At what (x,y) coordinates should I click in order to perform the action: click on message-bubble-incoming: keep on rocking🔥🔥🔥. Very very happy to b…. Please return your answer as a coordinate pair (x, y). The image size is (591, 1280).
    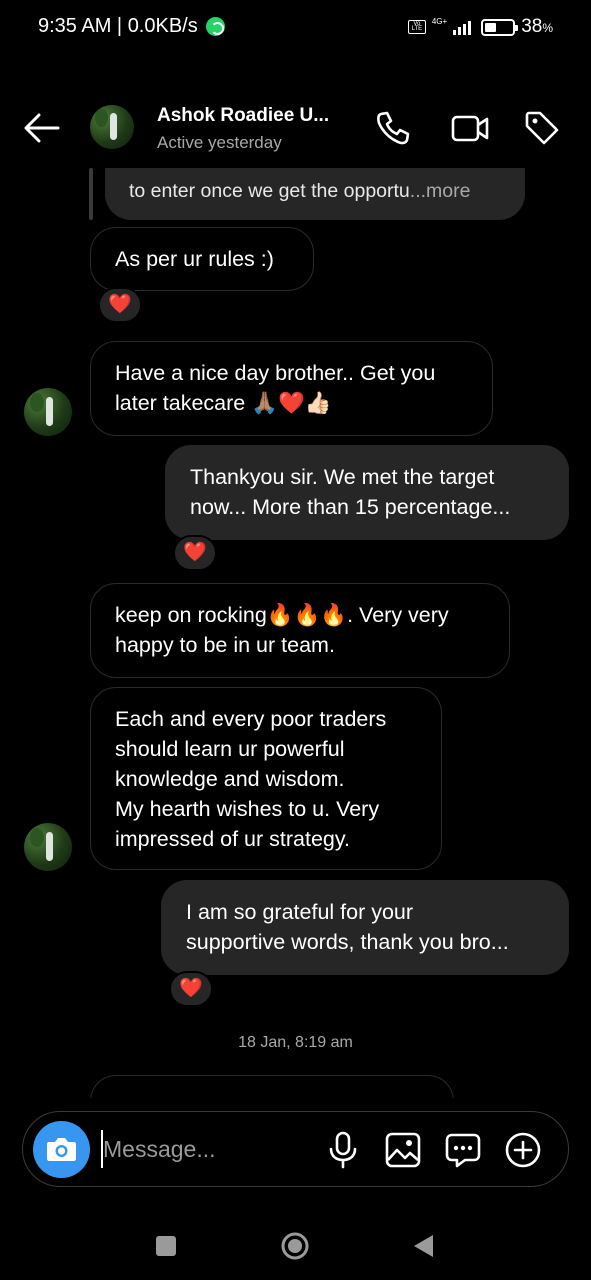
    Looking at the image, I should click on (300, 630).